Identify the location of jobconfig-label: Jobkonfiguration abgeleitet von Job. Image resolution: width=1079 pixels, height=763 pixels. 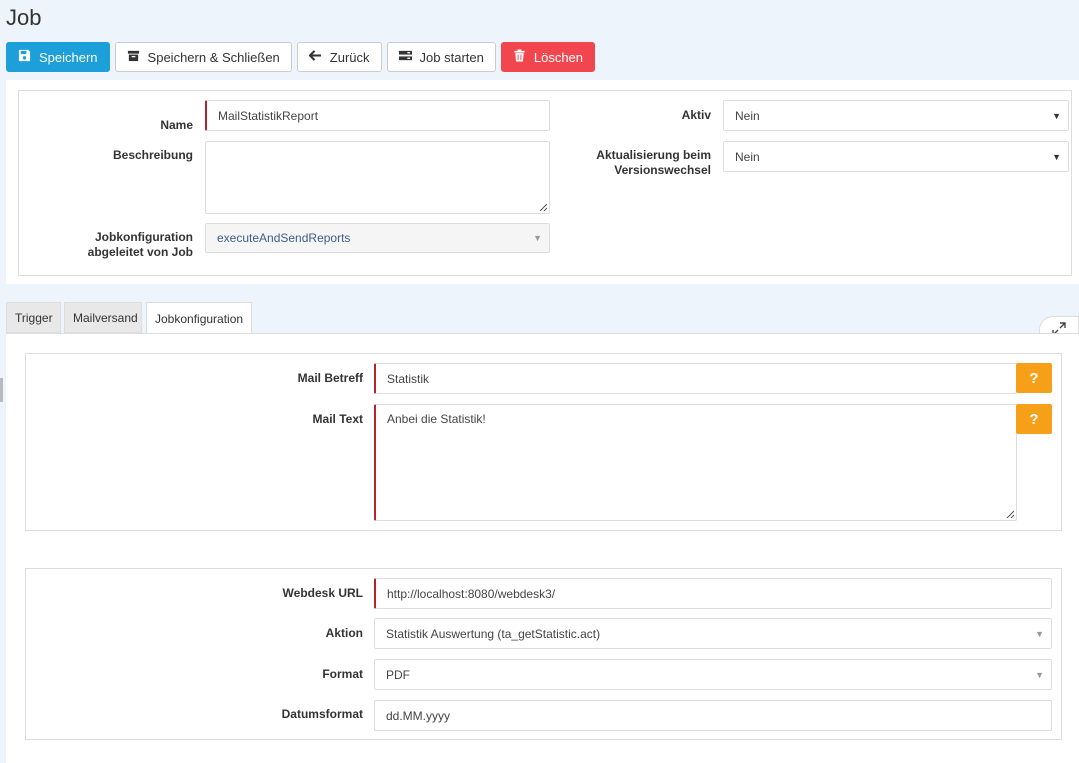
(106, 245).